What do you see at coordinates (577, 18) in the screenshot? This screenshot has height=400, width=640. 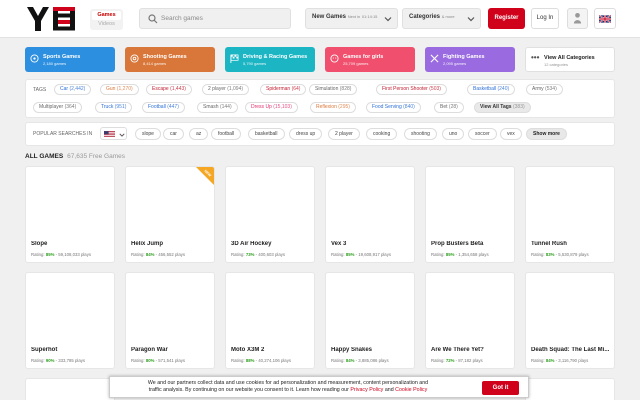 I see `user-button` at bounding box center [577, 18].